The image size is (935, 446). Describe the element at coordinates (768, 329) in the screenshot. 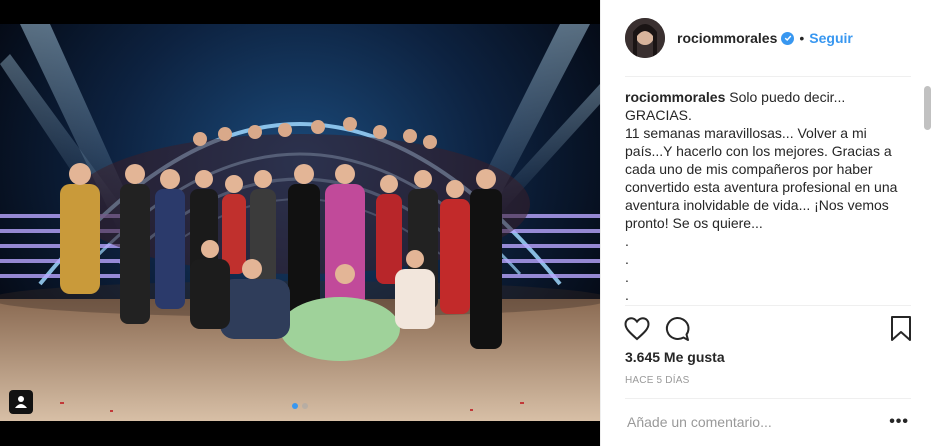

I see `post-actions` at that location.